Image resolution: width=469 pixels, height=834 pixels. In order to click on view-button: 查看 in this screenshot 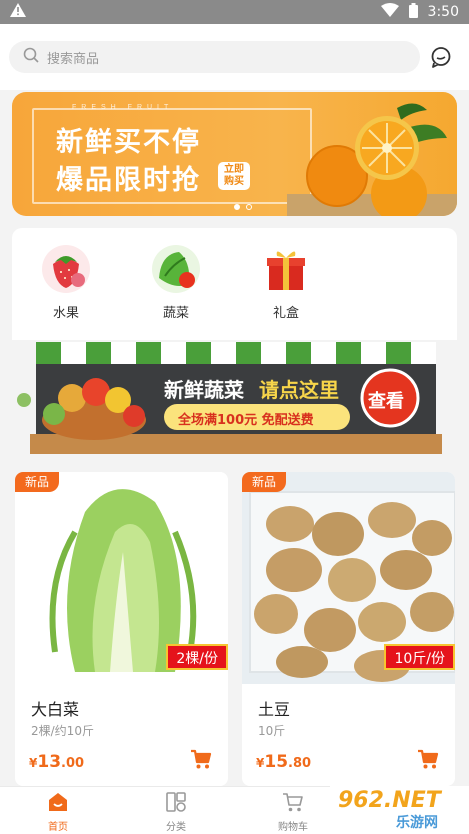, I will do `click(386, 400)`.